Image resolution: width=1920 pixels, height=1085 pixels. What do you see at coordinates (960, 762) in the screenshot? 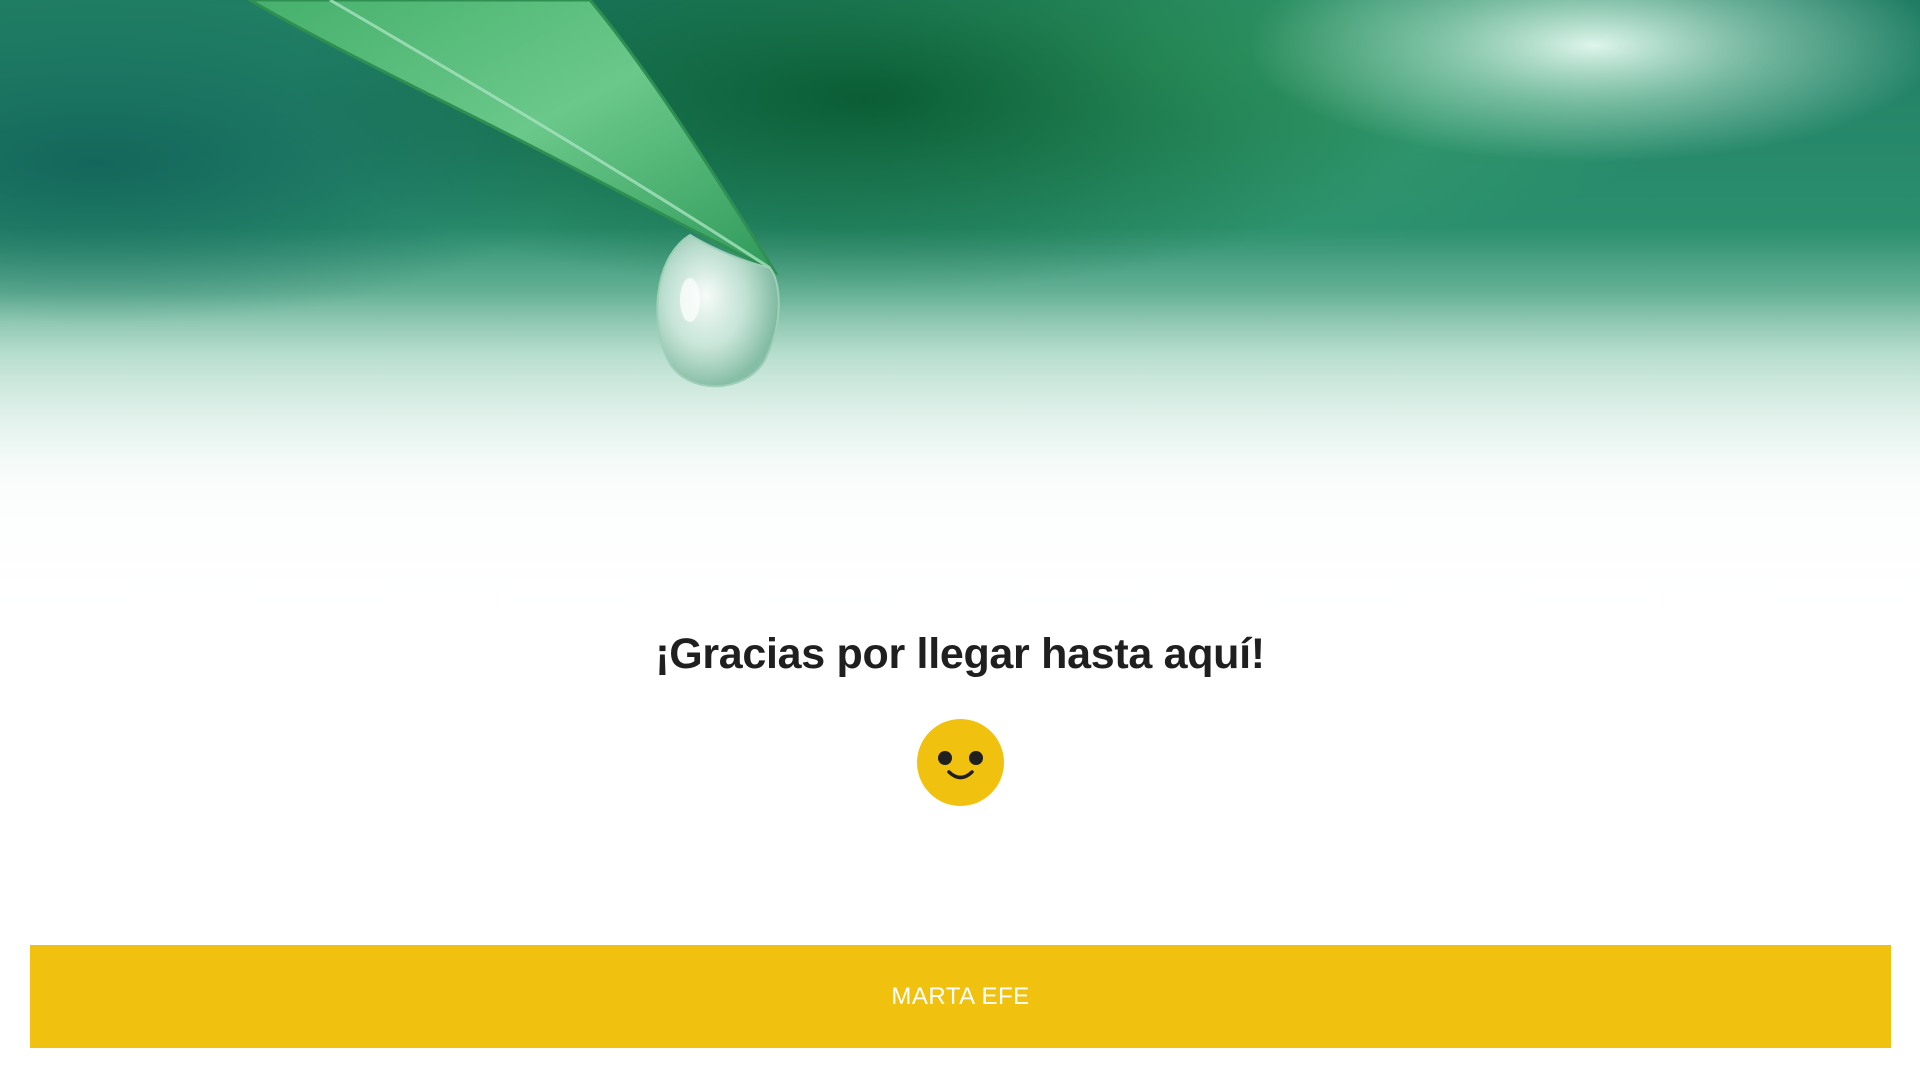
I see `smiley-face-icon` at bounding box center [960, 762].